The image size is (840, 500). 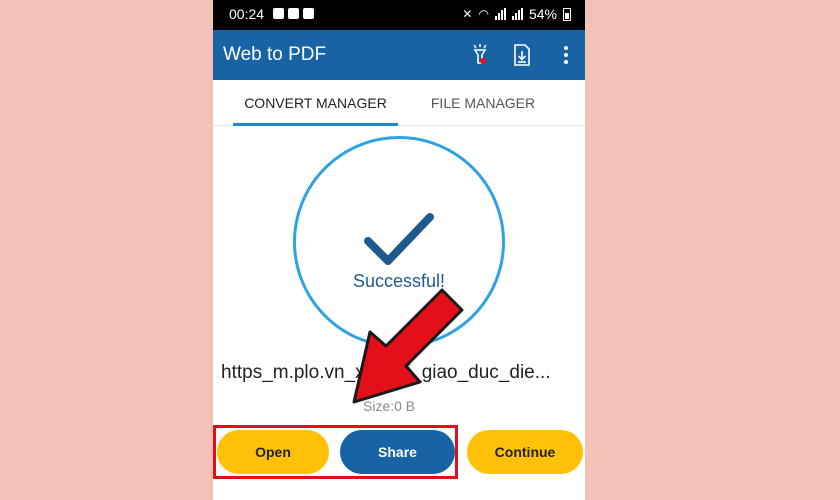 I want to click on signal-icon, so click(x=500, y=14).